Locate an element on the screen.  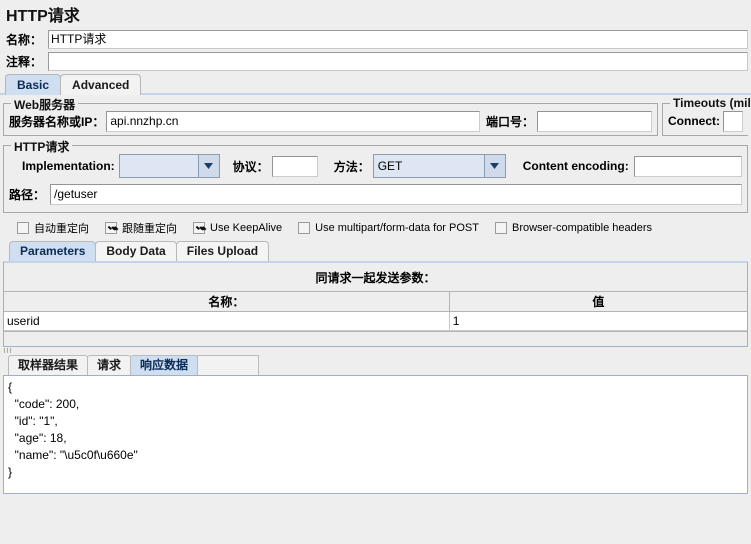
checkbox-box-auto-redirect is located at coordinates (23, 228).